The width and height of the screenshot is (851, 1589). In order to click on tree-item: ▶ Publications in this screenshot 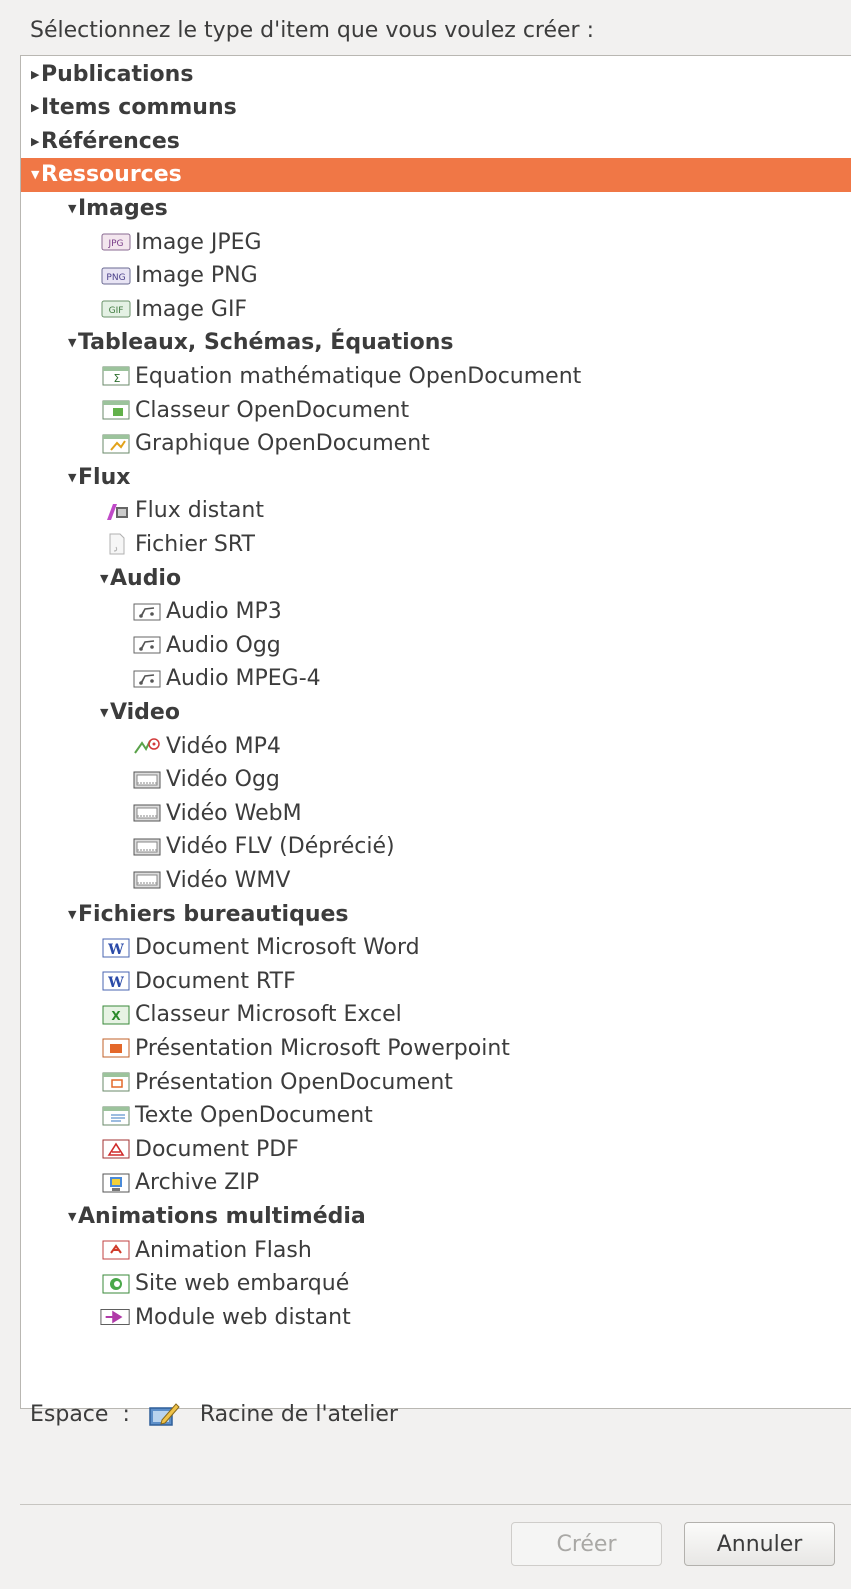, I will do `click(436, 74)`.